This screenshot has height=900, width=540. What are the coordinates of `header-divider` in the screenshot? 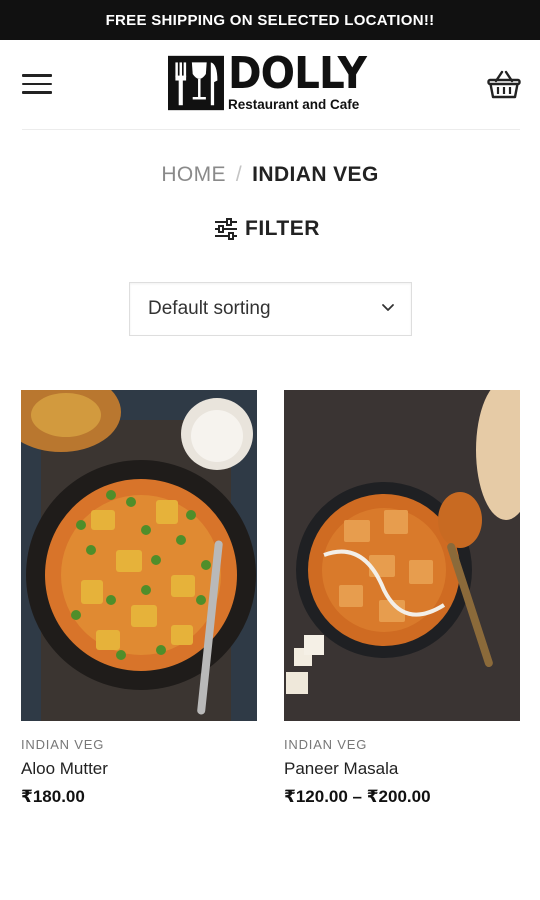 It's located at (271, 129).